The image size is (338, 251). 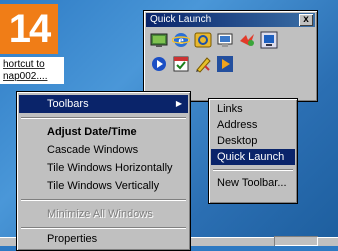 I want to click on submenu-item-quick-launch-label: Quick Launch, so click(x=251, y=157).